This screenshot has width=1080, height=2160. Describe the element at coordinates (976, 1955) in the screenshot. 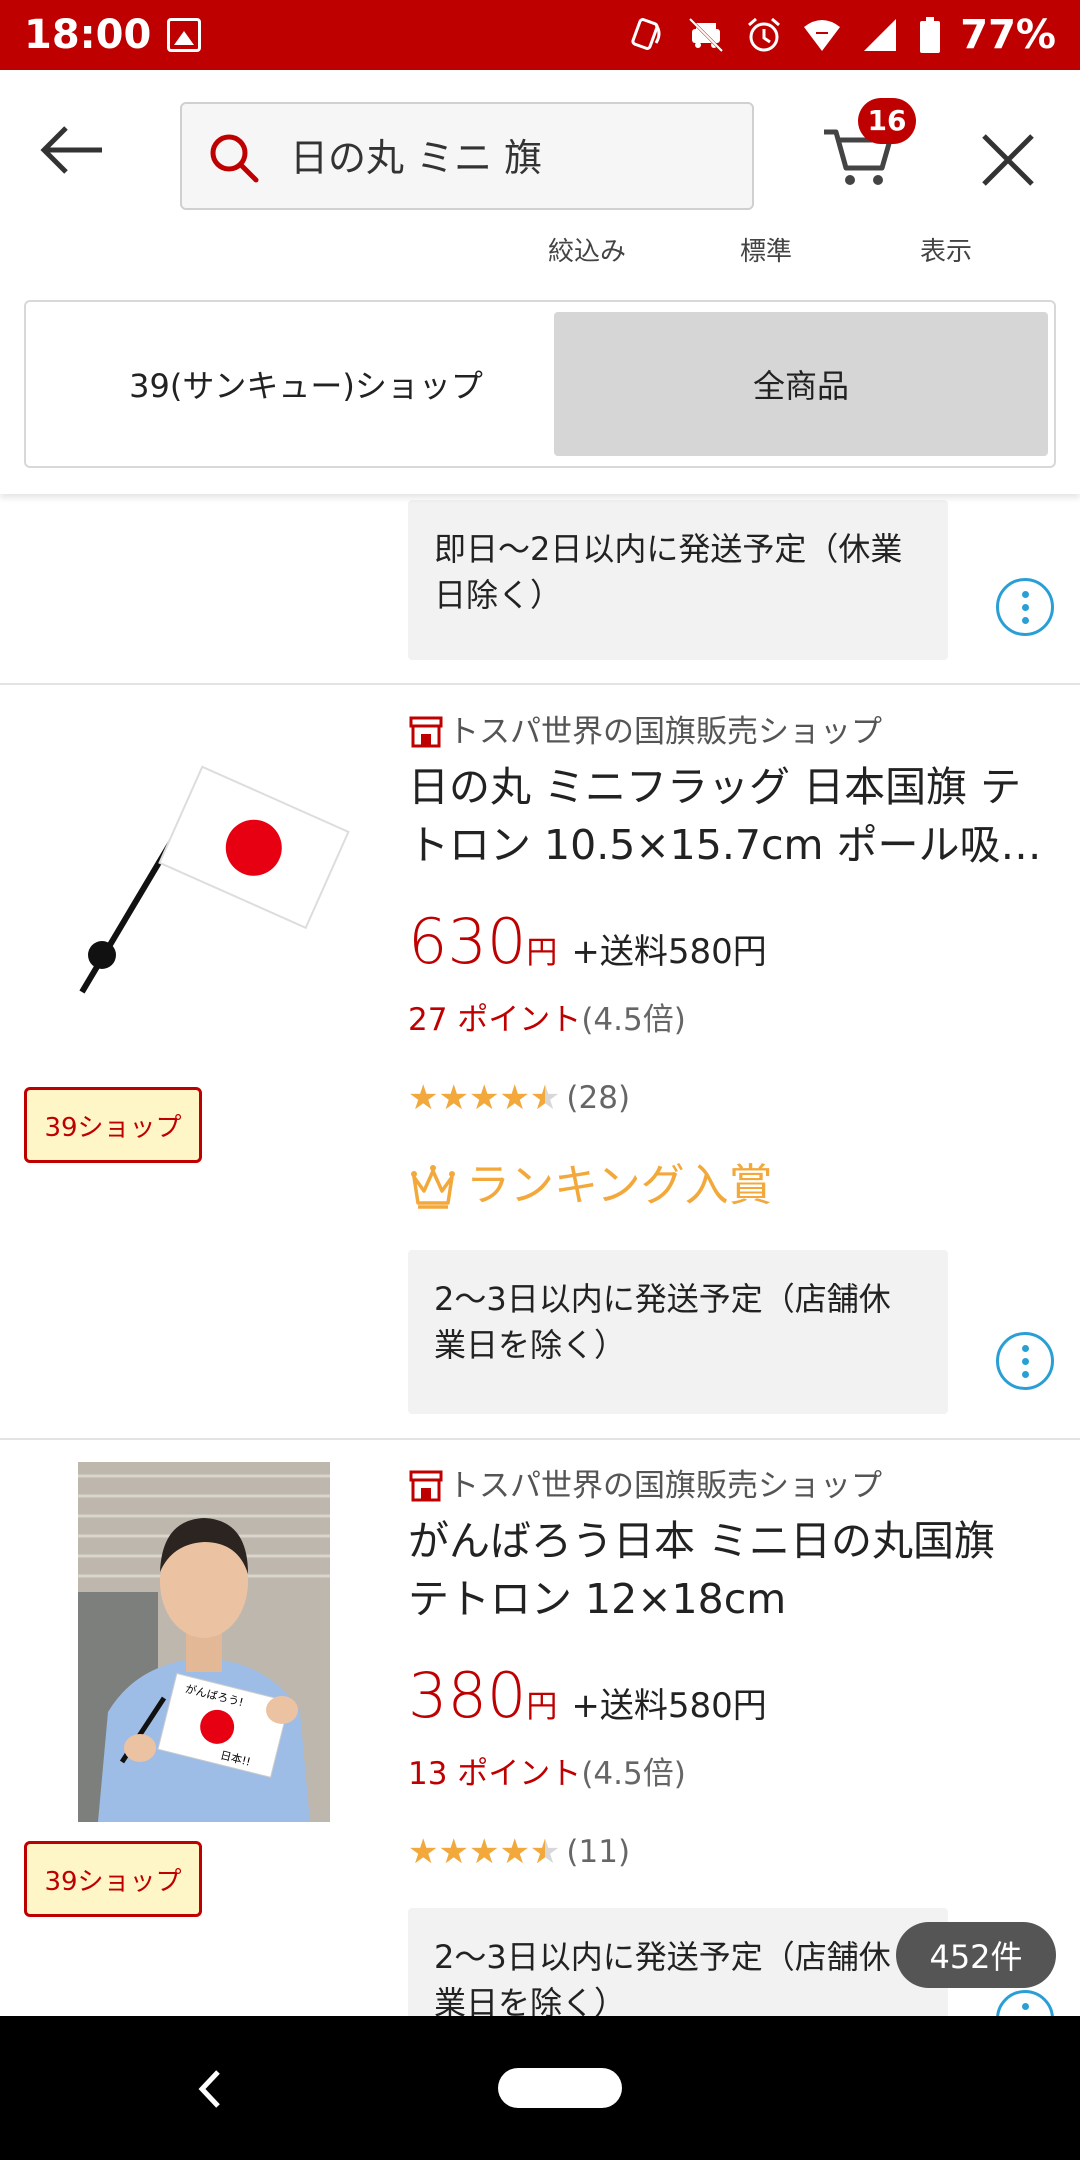

I see `result-count-pill: 452件` at that location.